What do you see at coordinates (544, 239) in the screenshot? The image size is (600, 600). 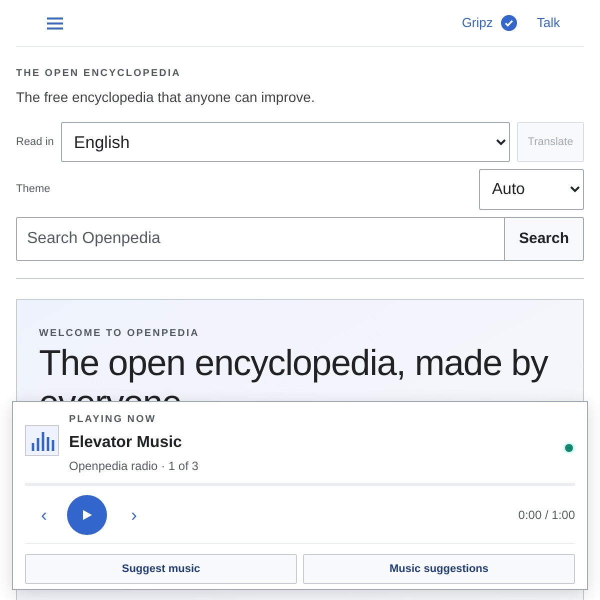 I see `search-button: Search` at bounding box center [544, 239].